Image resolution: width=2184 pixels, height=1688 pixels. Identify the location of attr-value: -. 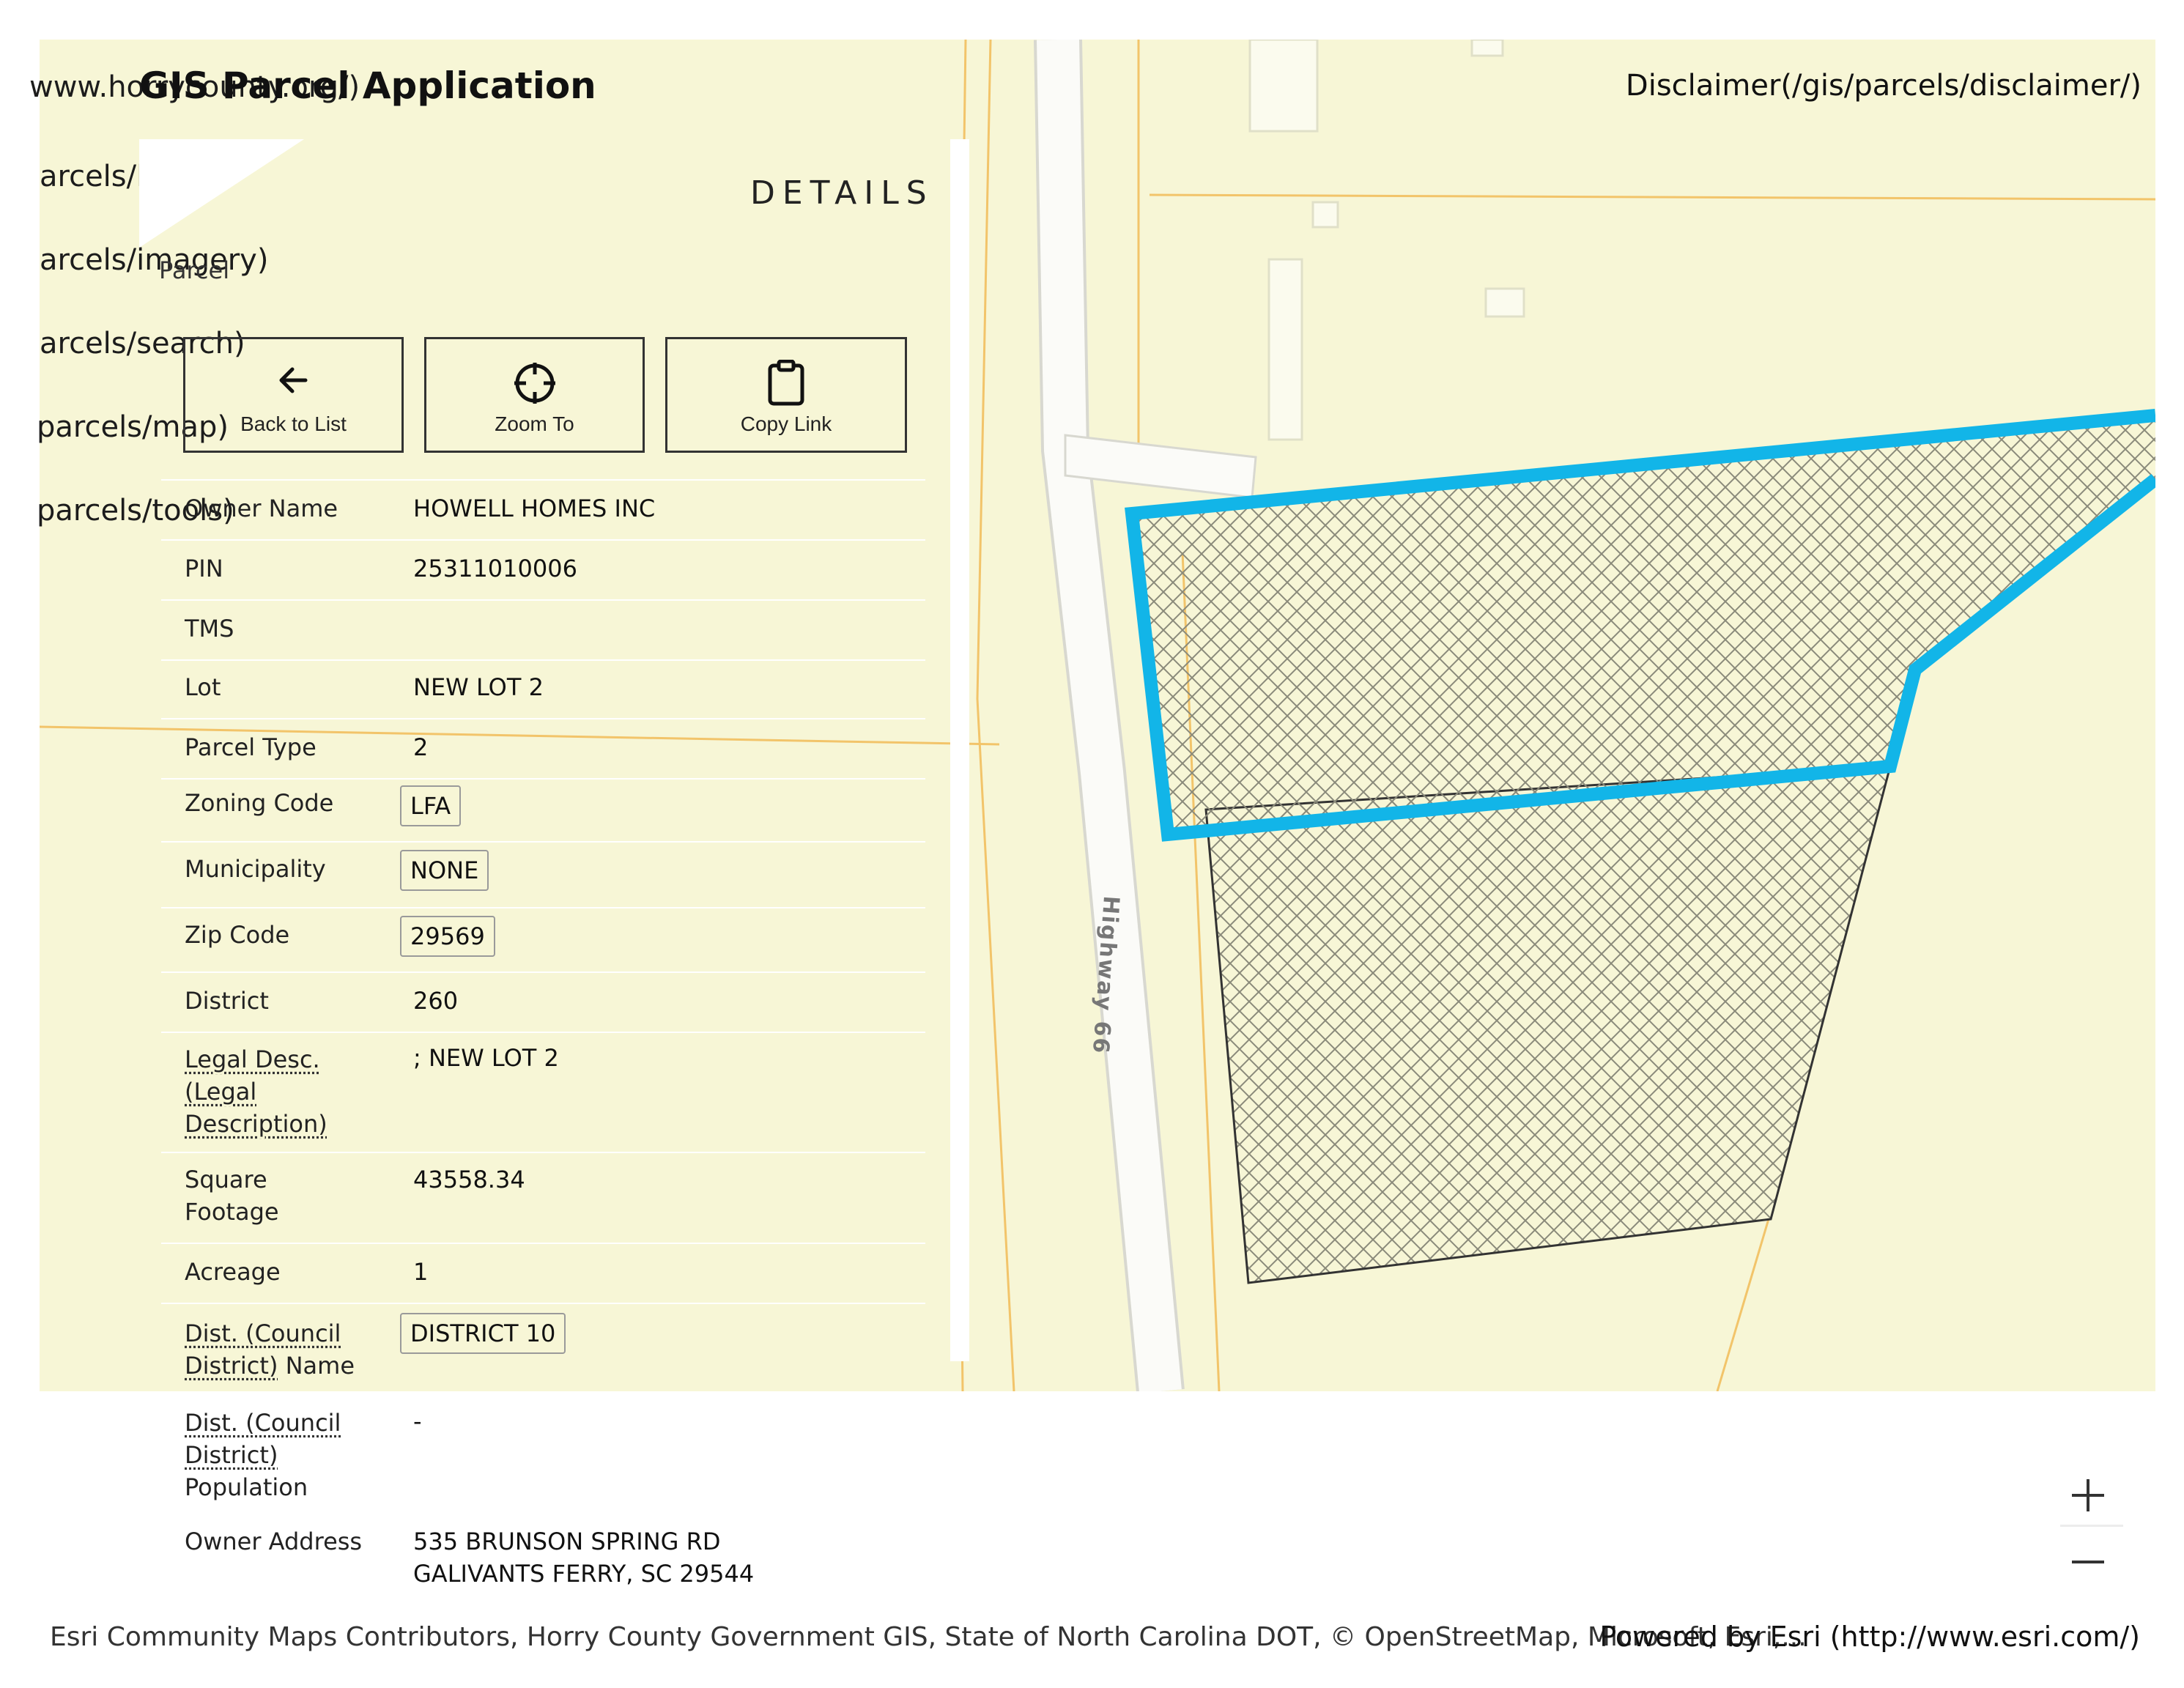
(418, 1421).